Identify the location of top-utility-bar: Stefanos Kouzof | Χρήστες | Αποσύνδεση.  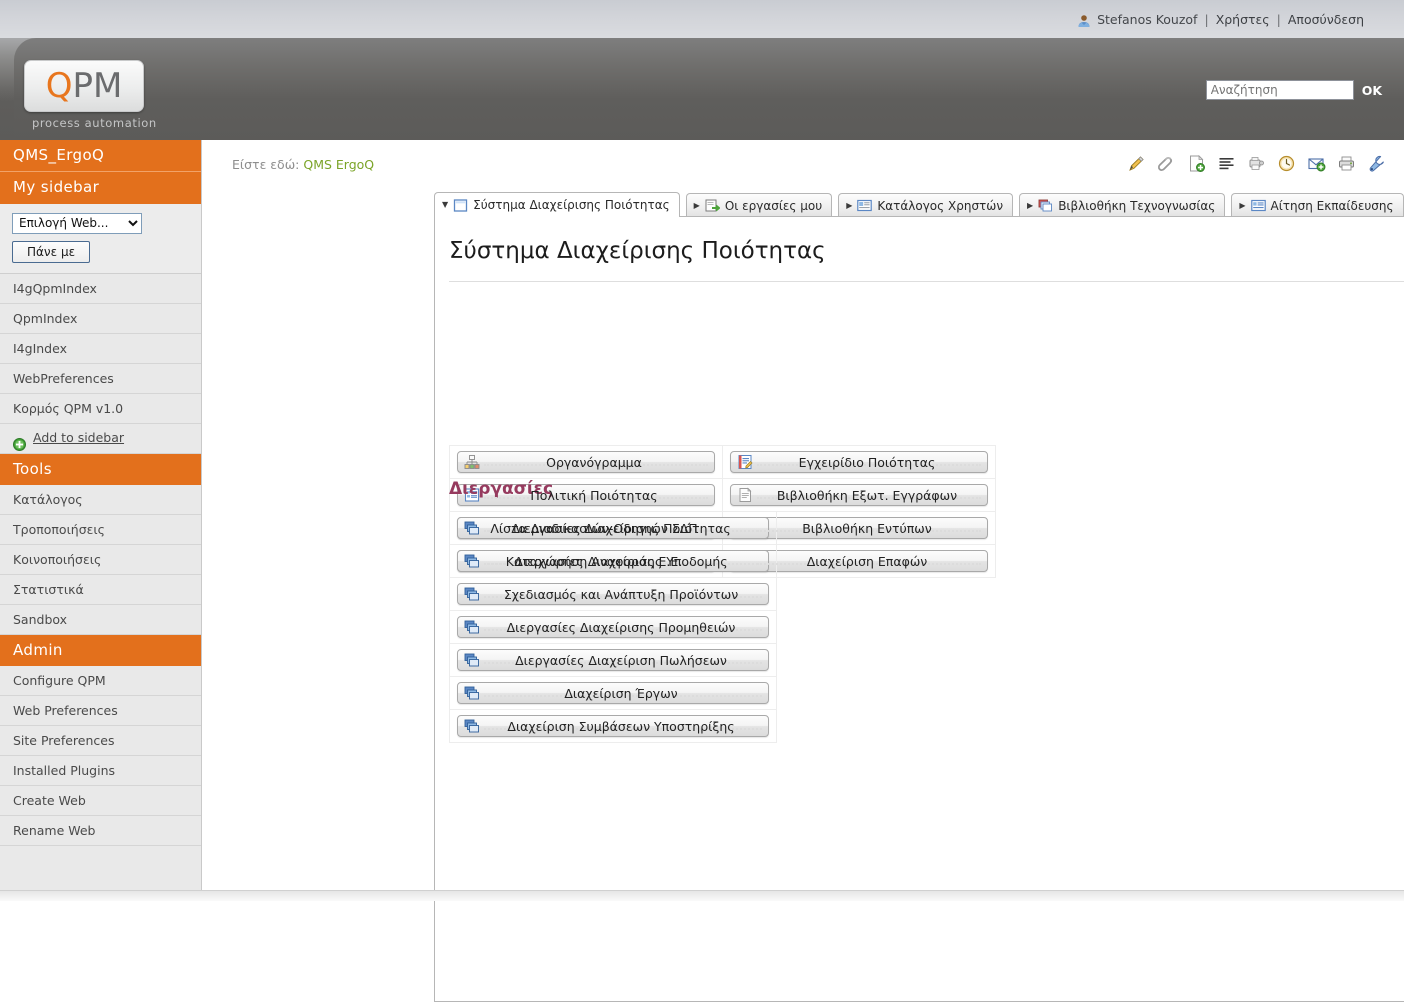
(702, 19).